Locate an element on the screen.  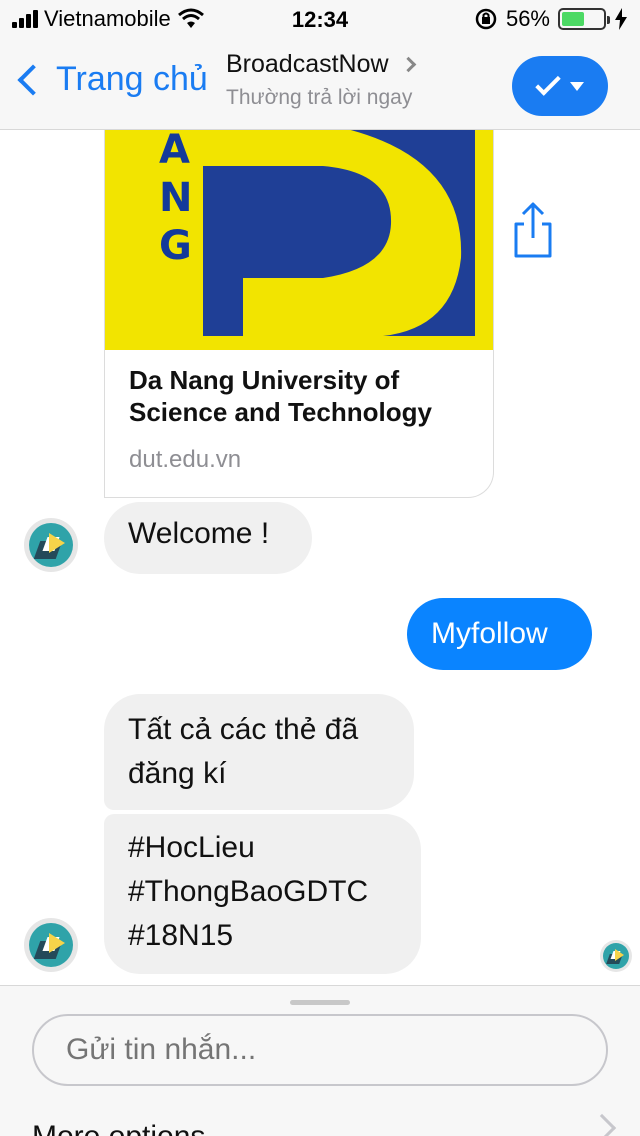
message-text-line: đăng kí is located at coordinates (177, 773).